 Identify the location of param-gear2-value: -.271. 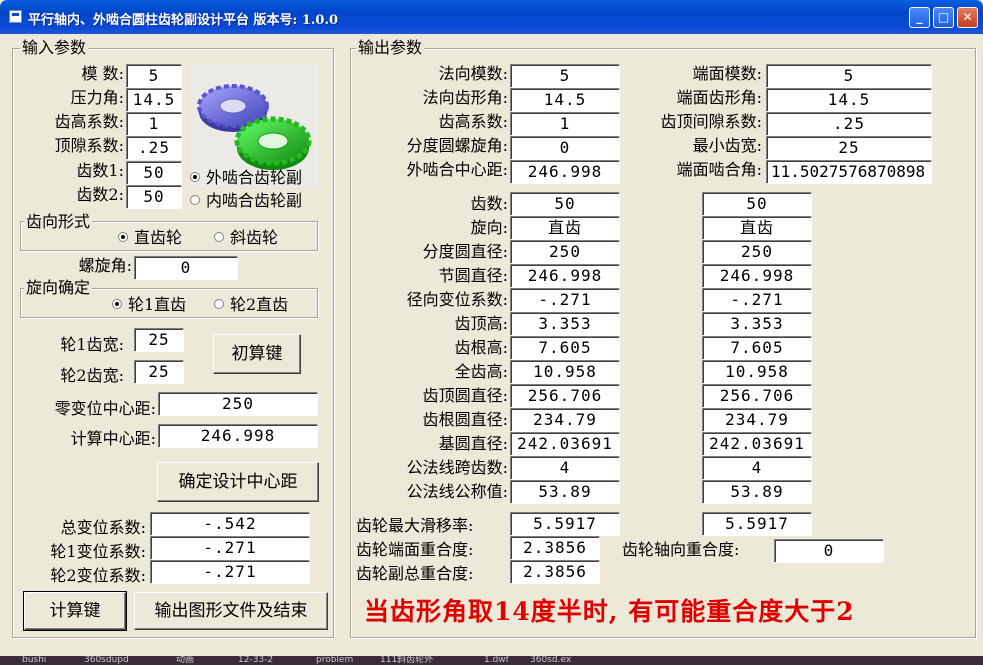
(757, 300).